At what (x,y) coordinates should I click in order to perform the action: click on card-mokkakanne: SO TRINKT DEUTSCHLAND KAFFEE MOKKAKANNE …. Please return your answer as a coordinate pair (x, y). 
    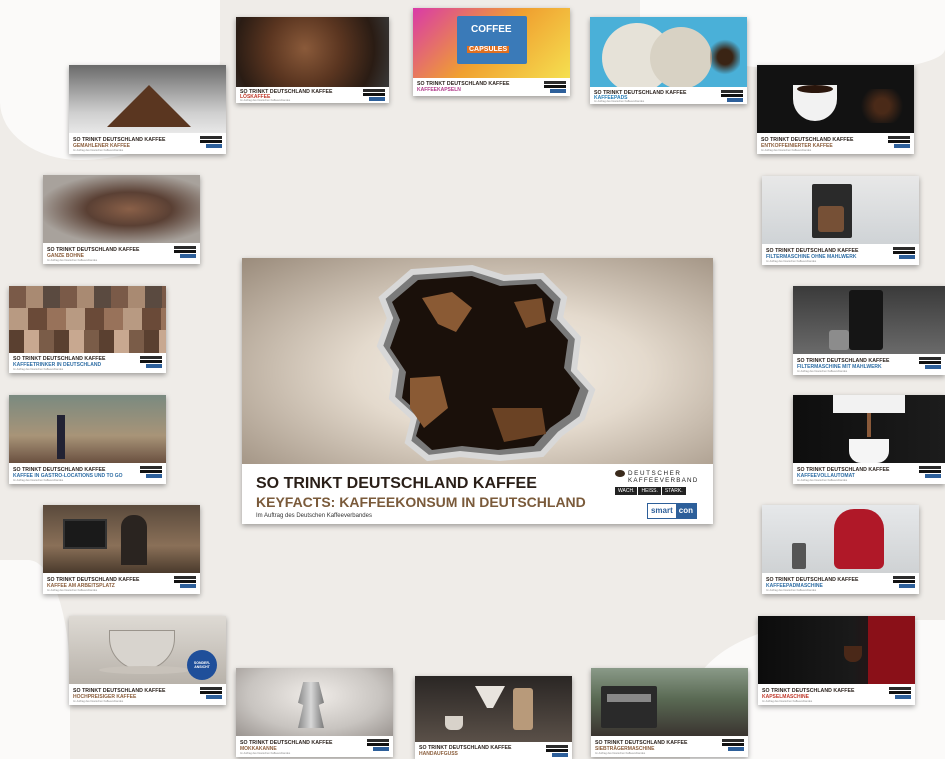
    Looking at the image, I should click on (314, 712).